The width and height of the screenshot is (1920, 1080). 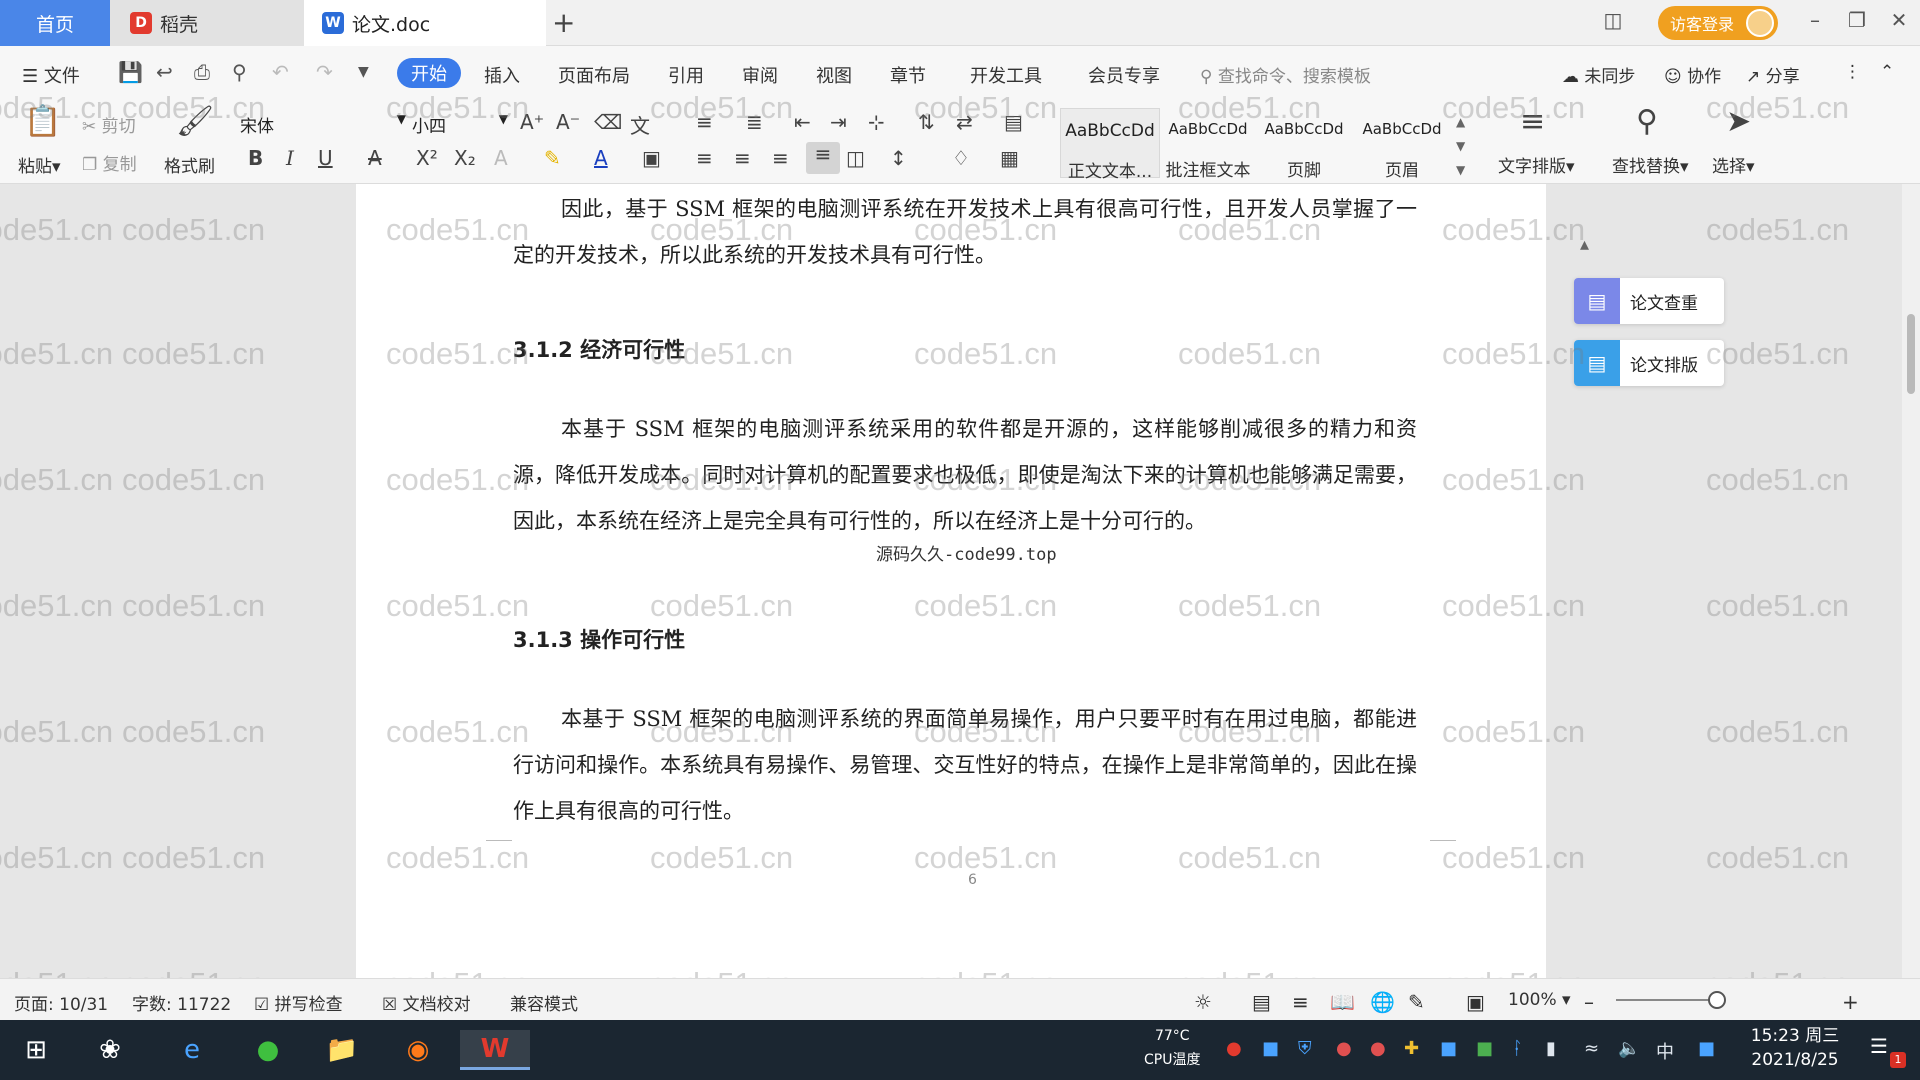 I want to click on menu-member: 会员专享, so click(x=1124, y=75).